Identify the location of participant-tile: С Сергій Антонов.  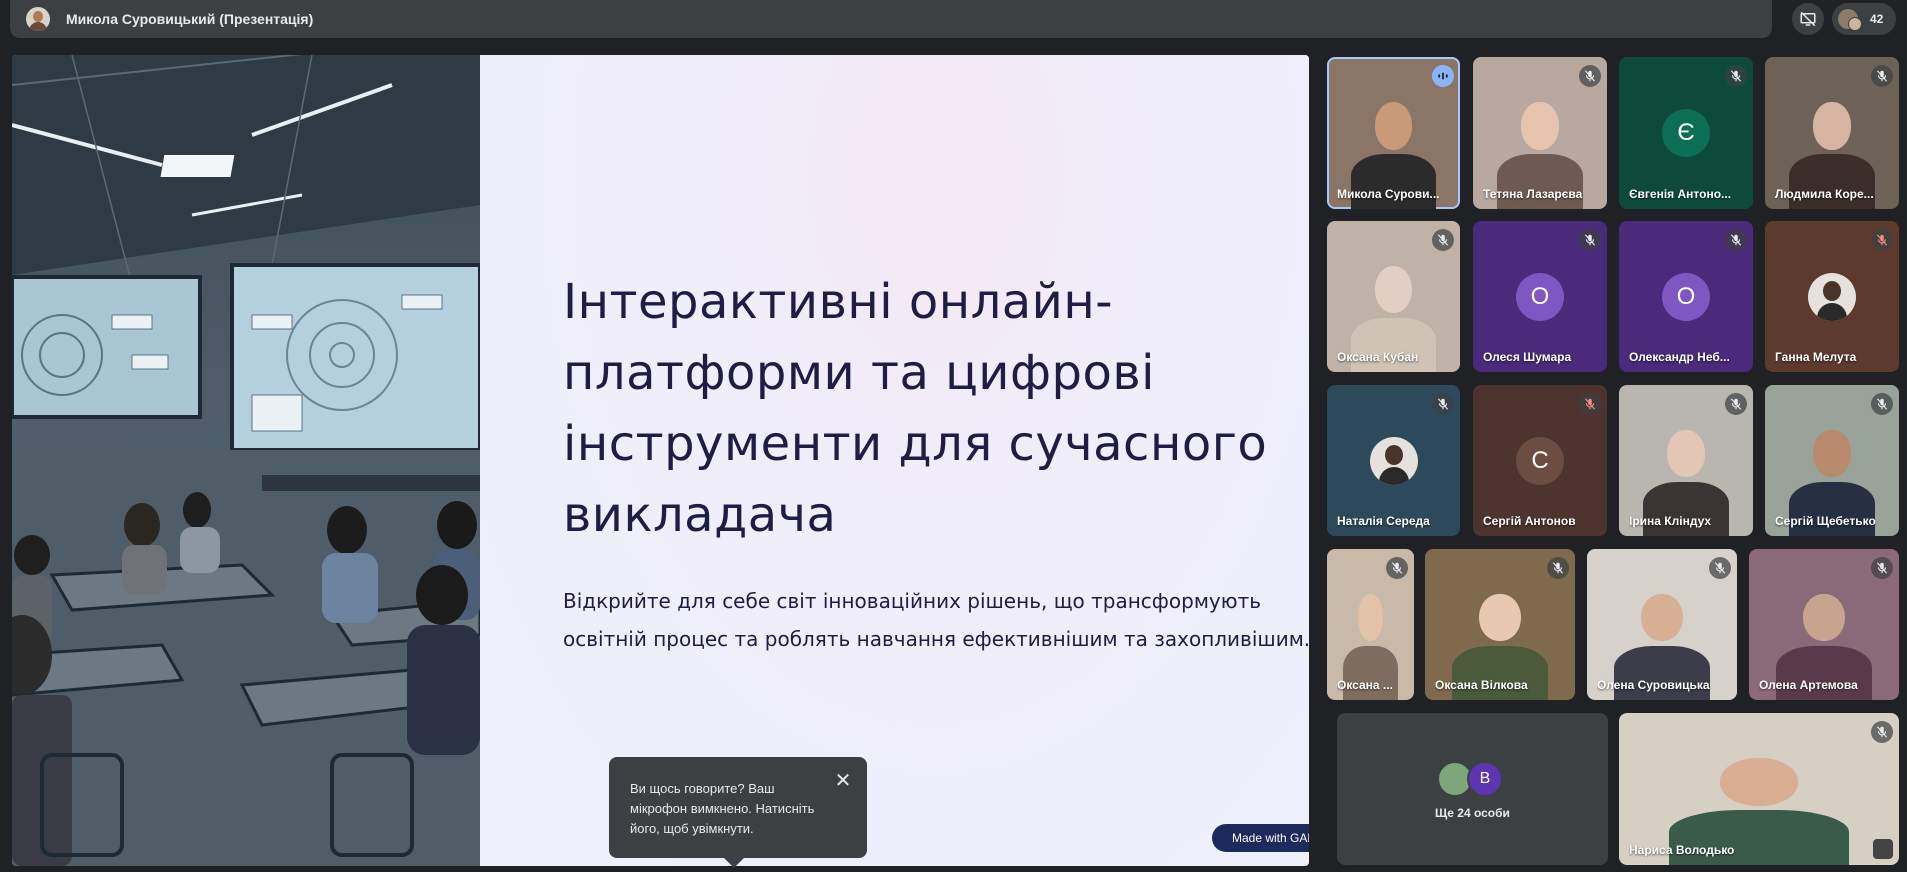
(1540, 460).